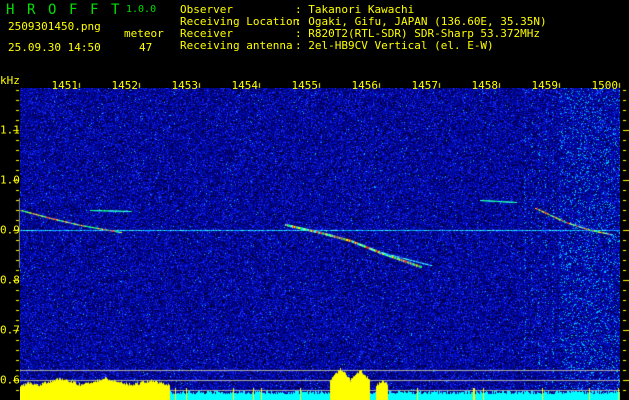 The image size is (629, 400). Describe the element at coordinates (146, 47) in the screenshot. I see `meteor-count: 47` at that location.